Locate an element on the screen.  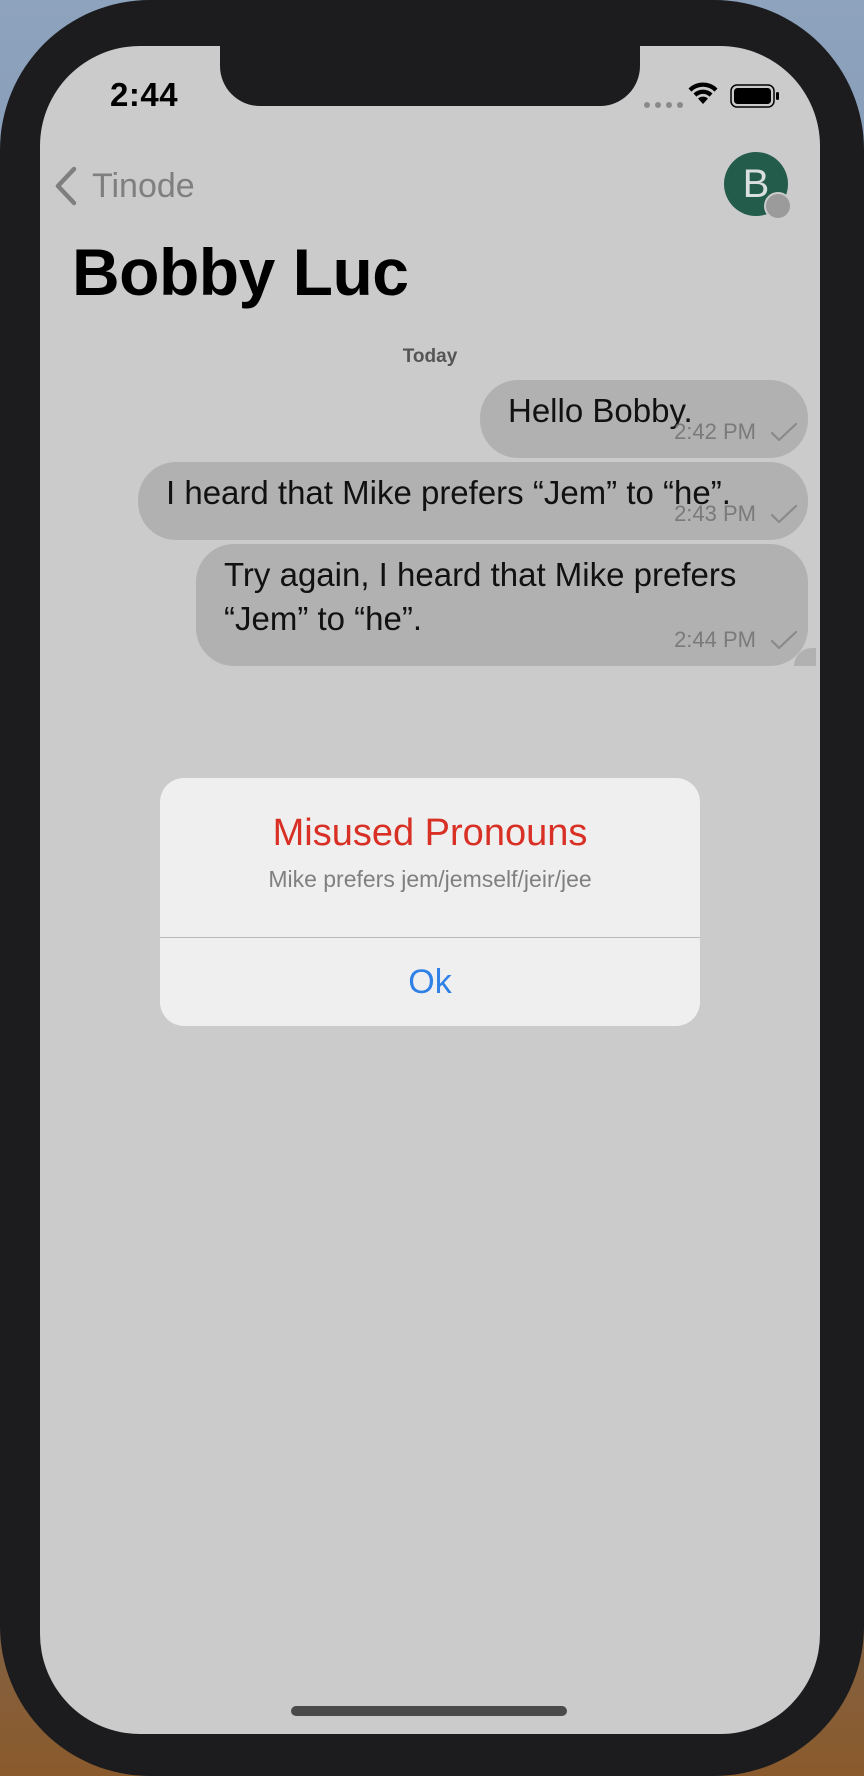
back-button: Tinode is located at coordinates (124, 186).